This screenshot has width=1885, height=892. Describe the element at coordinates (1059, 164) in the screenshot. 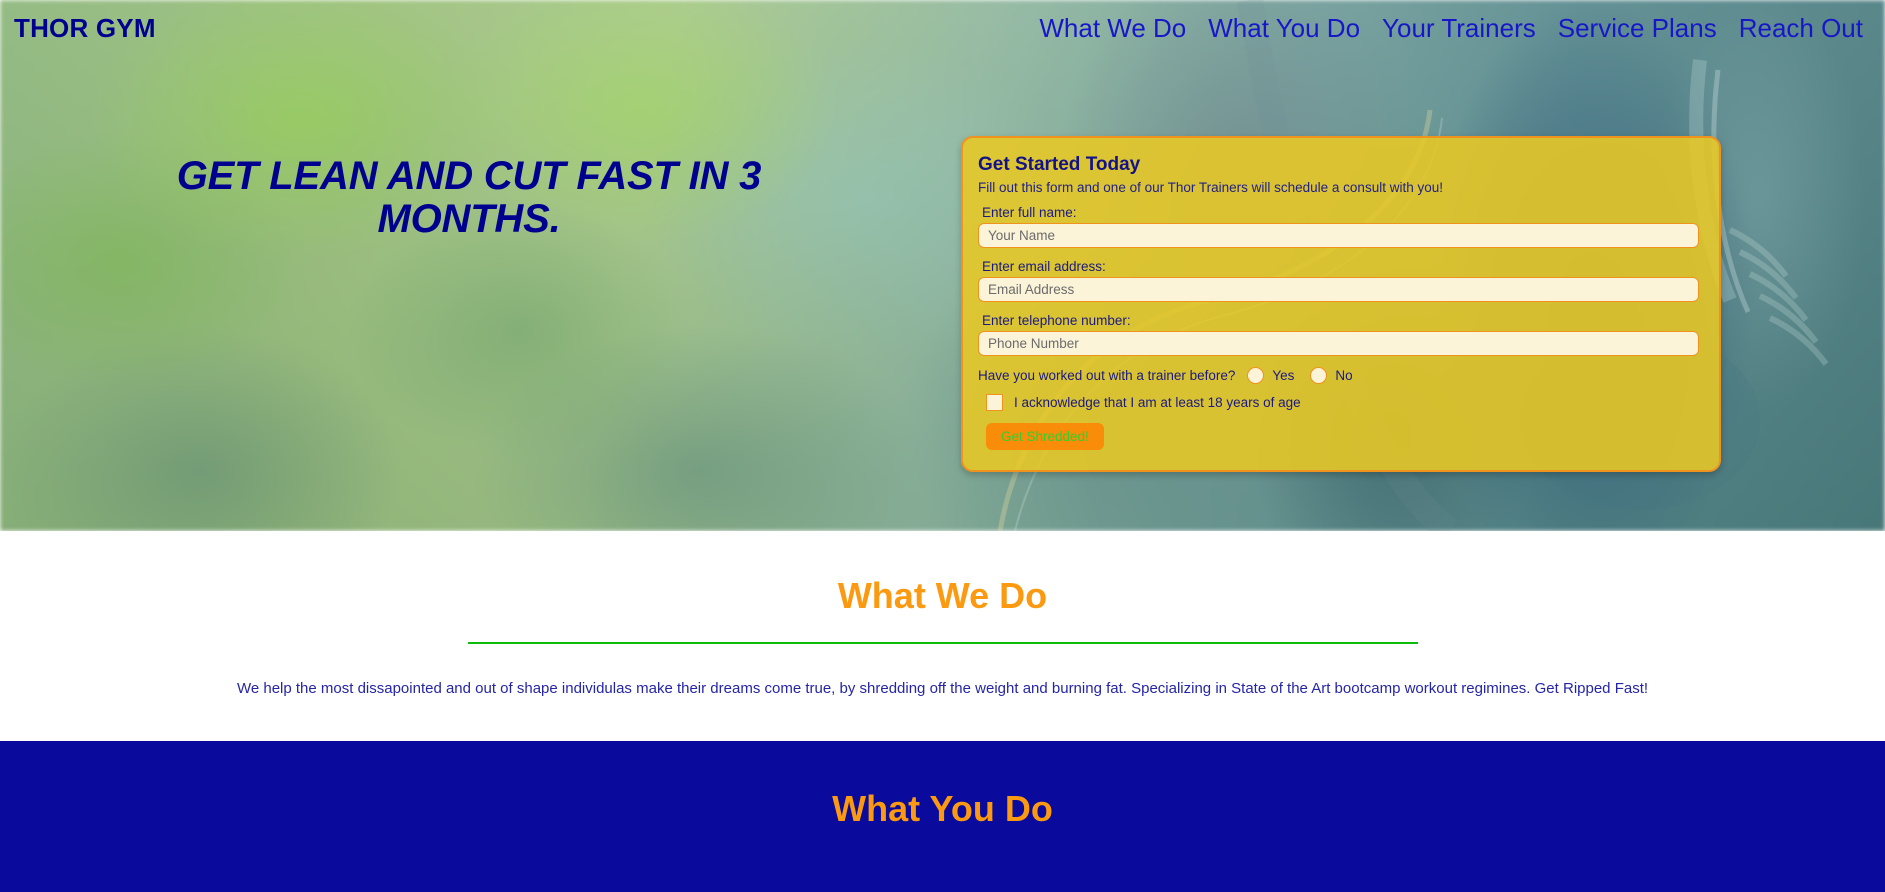

I see `form-title: Get Started Today` at that location.